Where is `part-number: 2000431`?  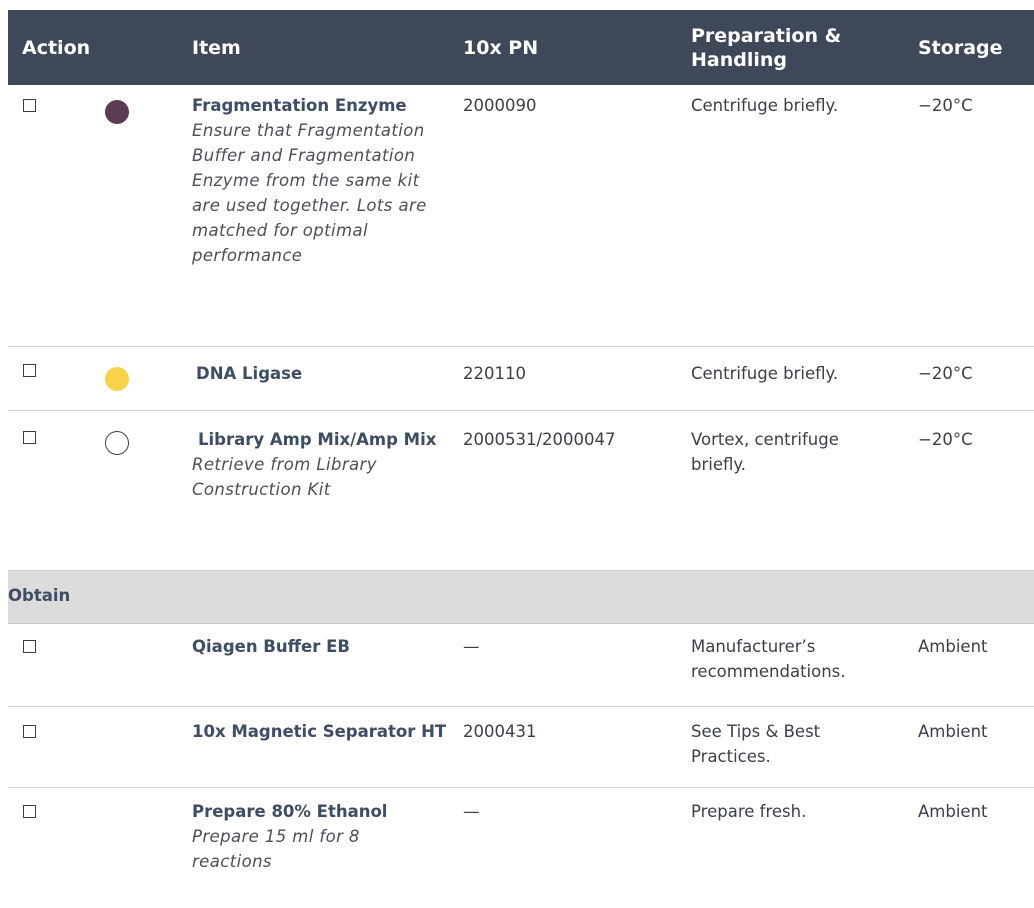 part-number: 2000431 is located at coordinates (500, 731).